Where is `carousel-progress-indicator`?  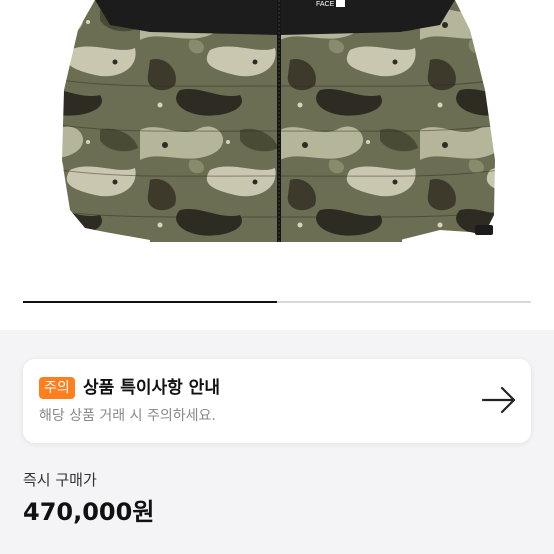 carousel-progress-indicator is located at coordinates (150, 302).